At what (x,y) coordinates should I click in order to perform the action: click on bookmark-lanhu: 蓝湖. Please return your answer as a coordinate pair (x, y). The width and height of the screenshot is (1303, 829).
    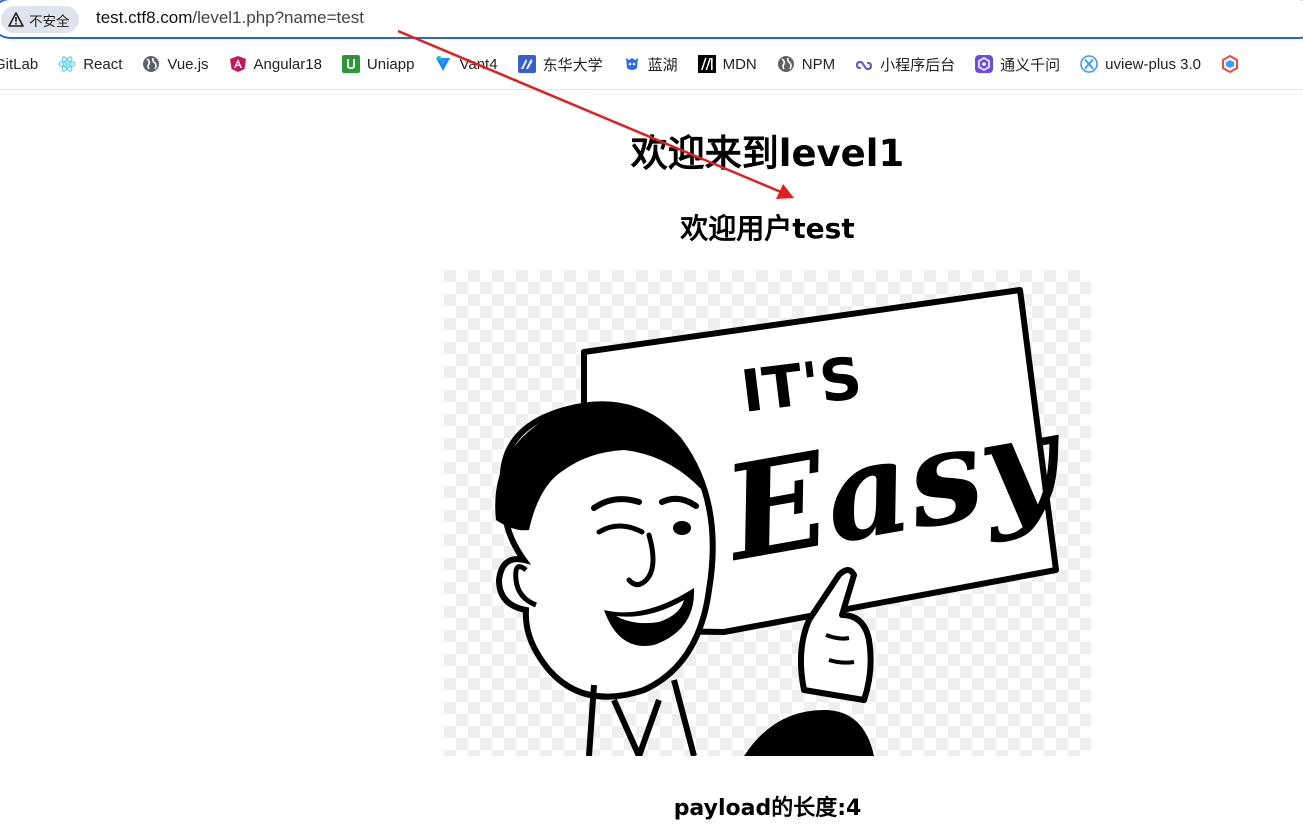
    Looking at the image, I should click on (650, 64).